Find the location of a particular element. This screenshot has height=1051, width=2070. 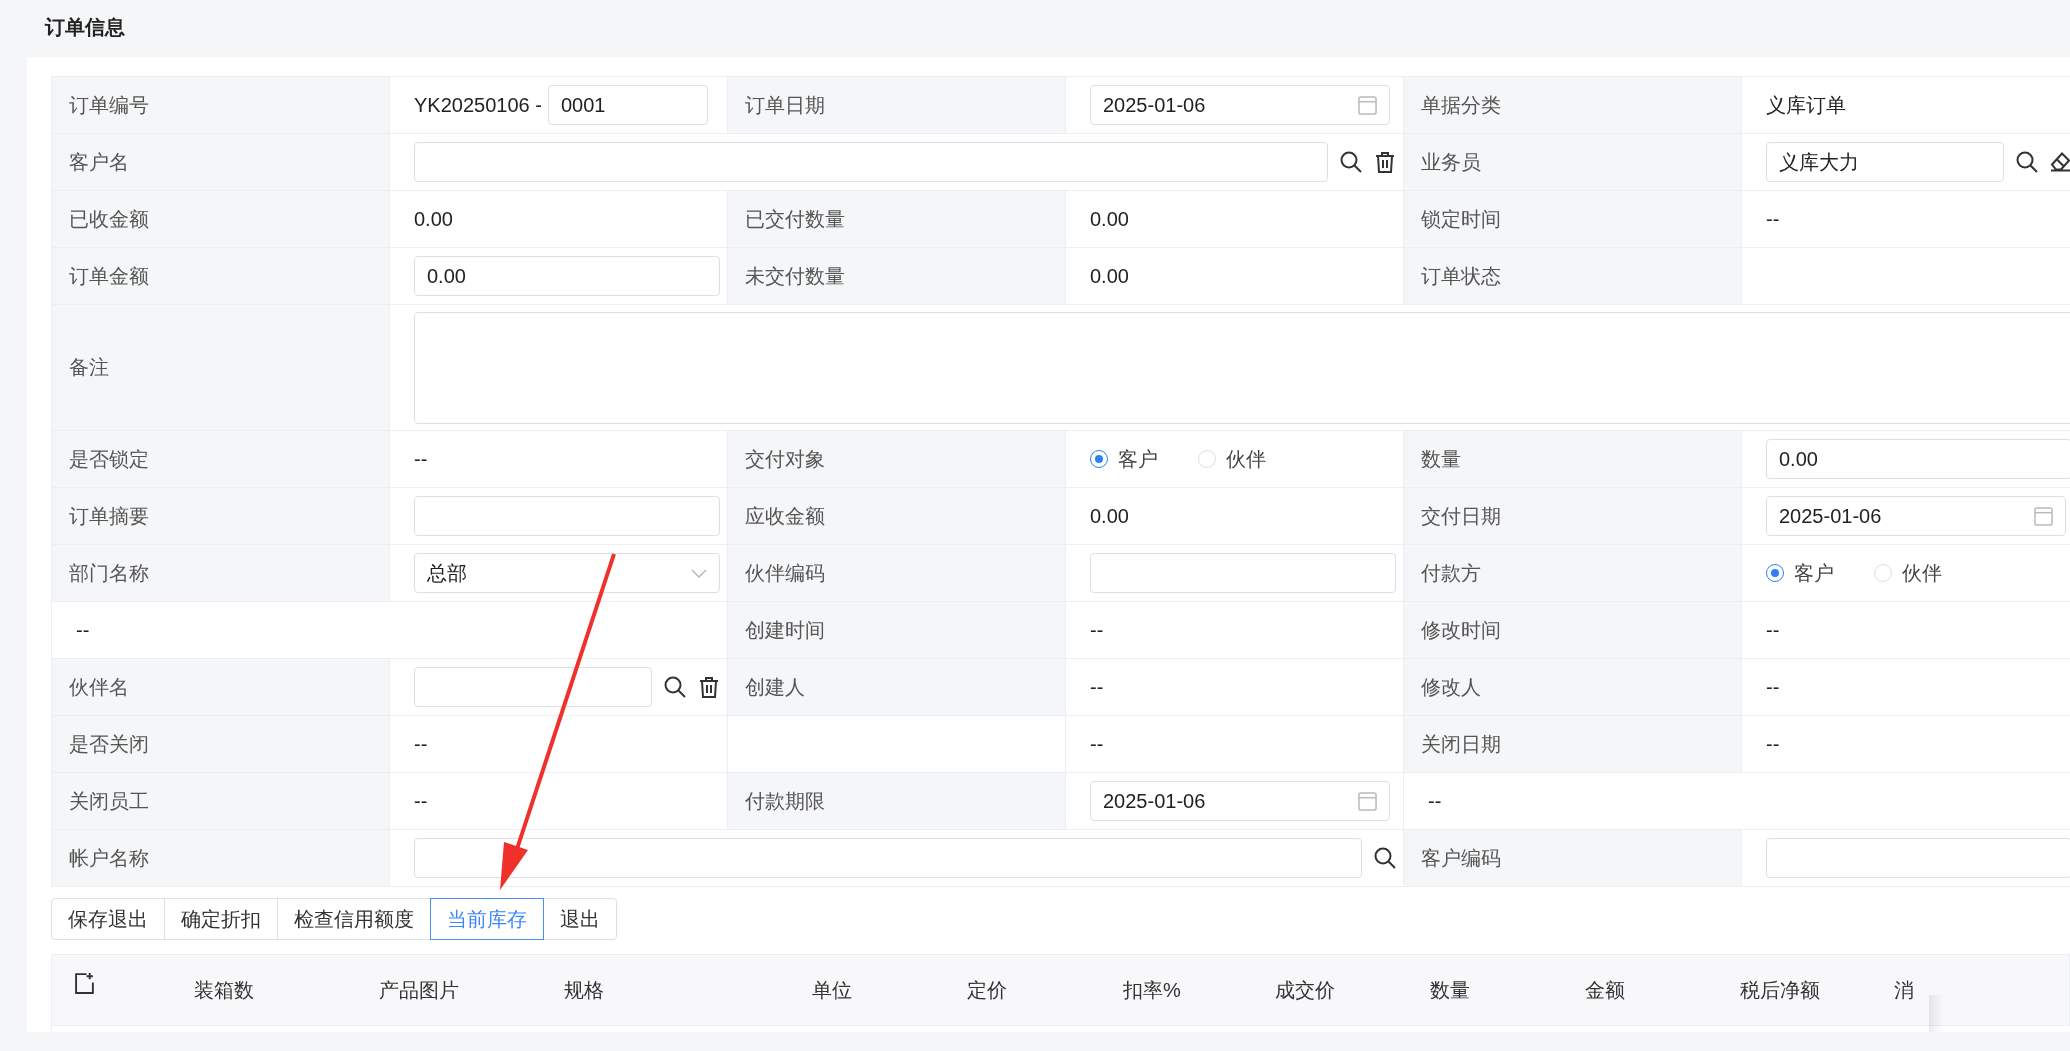

field-label: 备注 is located at coordinates (89, 367).